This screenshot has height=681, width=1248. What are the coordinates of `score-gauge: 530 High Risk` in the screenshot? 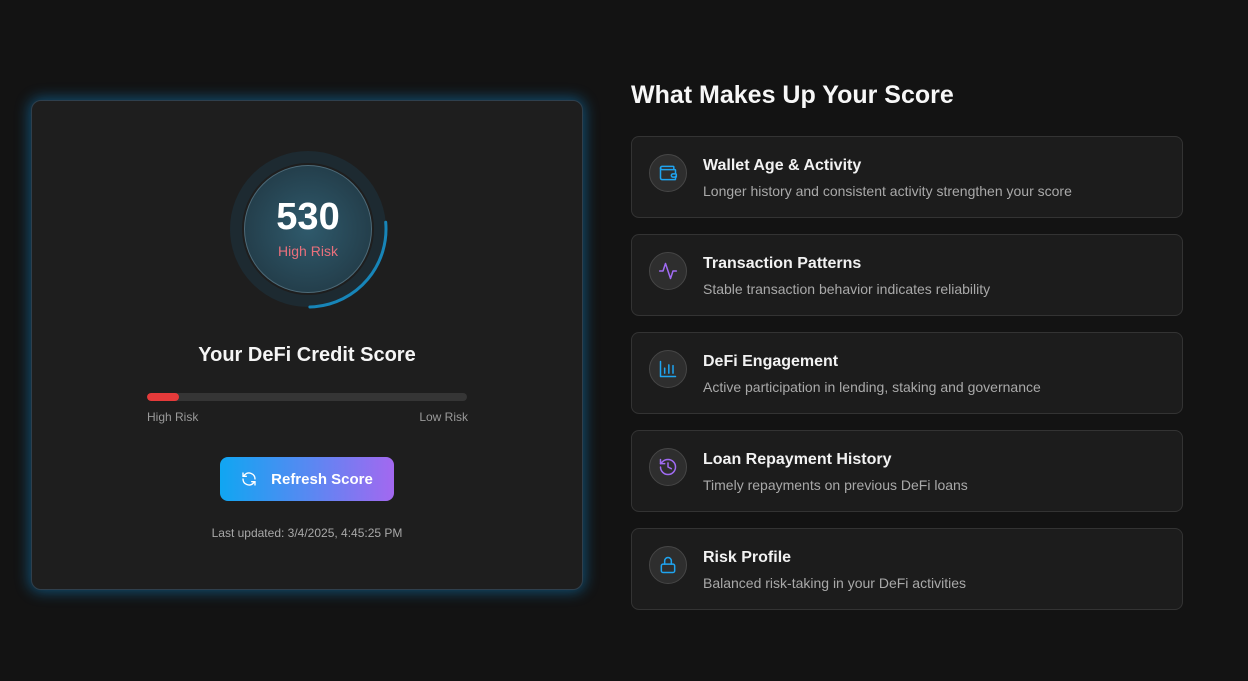 It's located at (308, 229).